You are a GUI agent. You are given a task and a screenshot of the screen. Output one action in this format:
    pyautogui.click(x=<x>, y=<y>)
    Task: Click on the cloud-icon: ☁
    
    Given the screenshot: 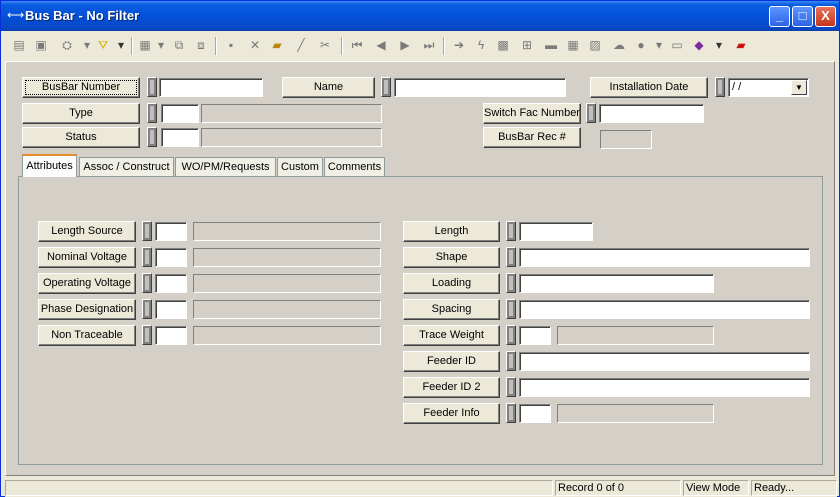 What is the action you would take?
    pyautogui.click(x=619, y=45)
    